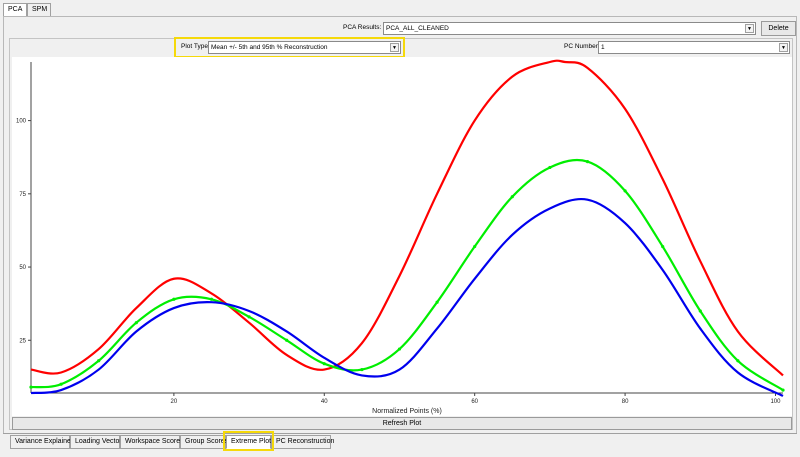  I want to click on delete-button: Delete, so click(778, 28).